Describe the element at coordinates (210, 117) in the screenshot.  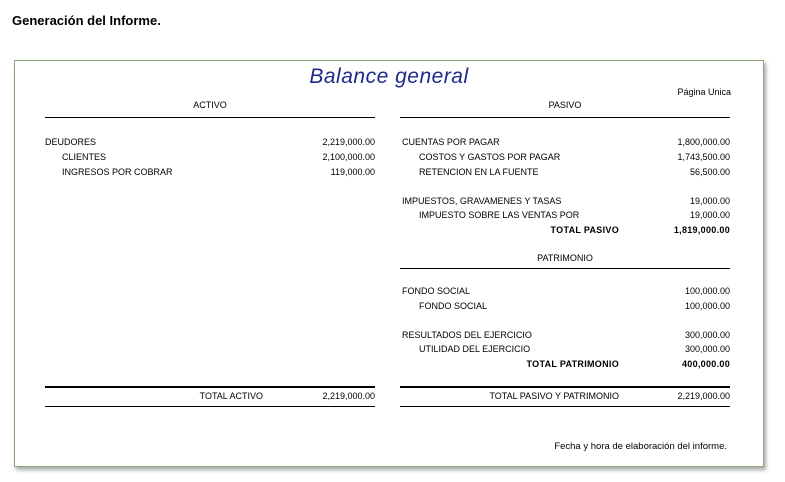
I see `activo-header-rule` at that location.